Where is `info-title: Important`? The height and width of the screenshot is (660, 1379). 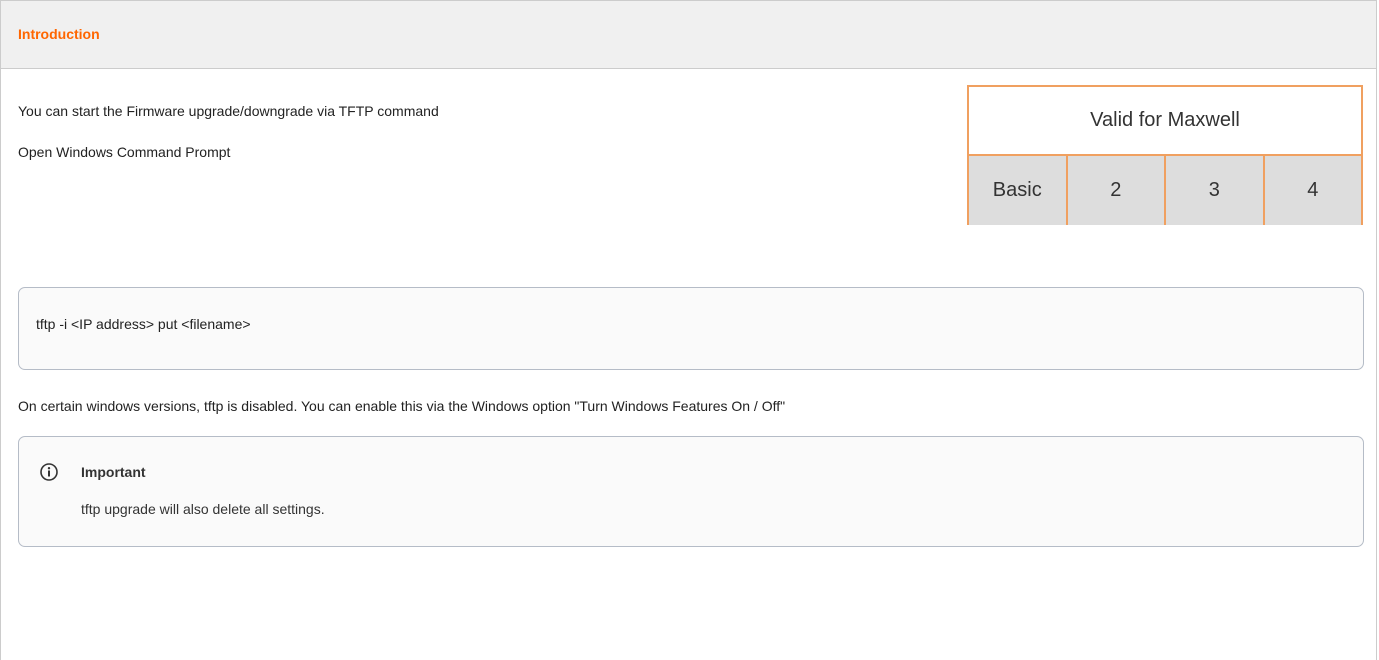 info-title: Important is located at coordinates (113, 472).